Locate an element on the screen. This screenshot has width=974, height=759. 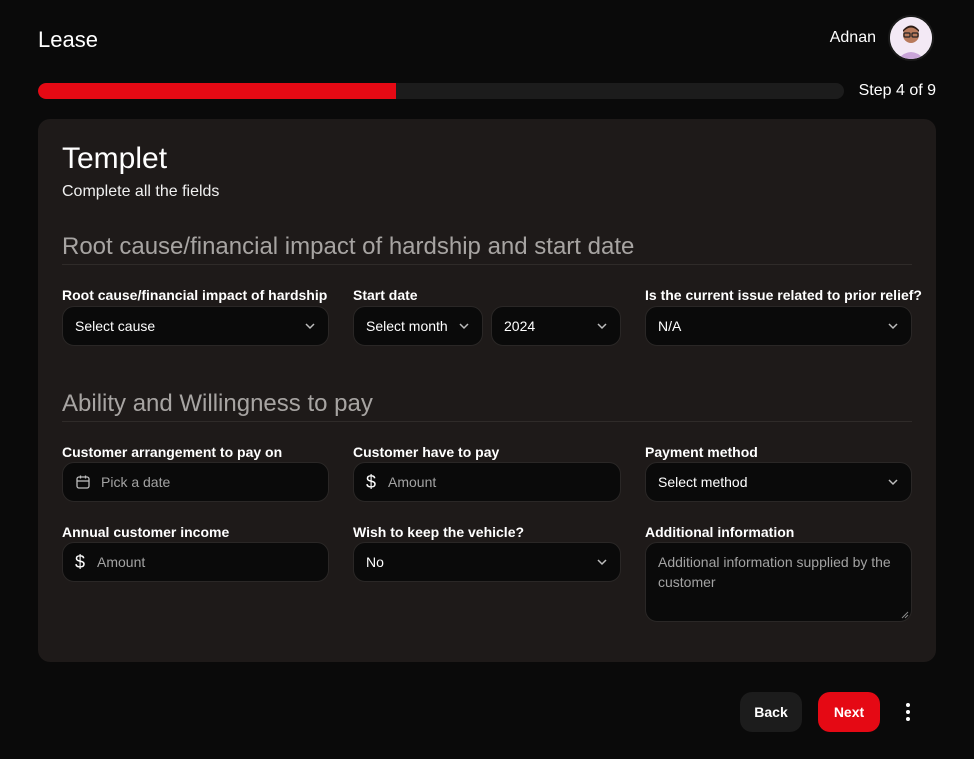
next-button: Next is located at coordinates (849, 712).